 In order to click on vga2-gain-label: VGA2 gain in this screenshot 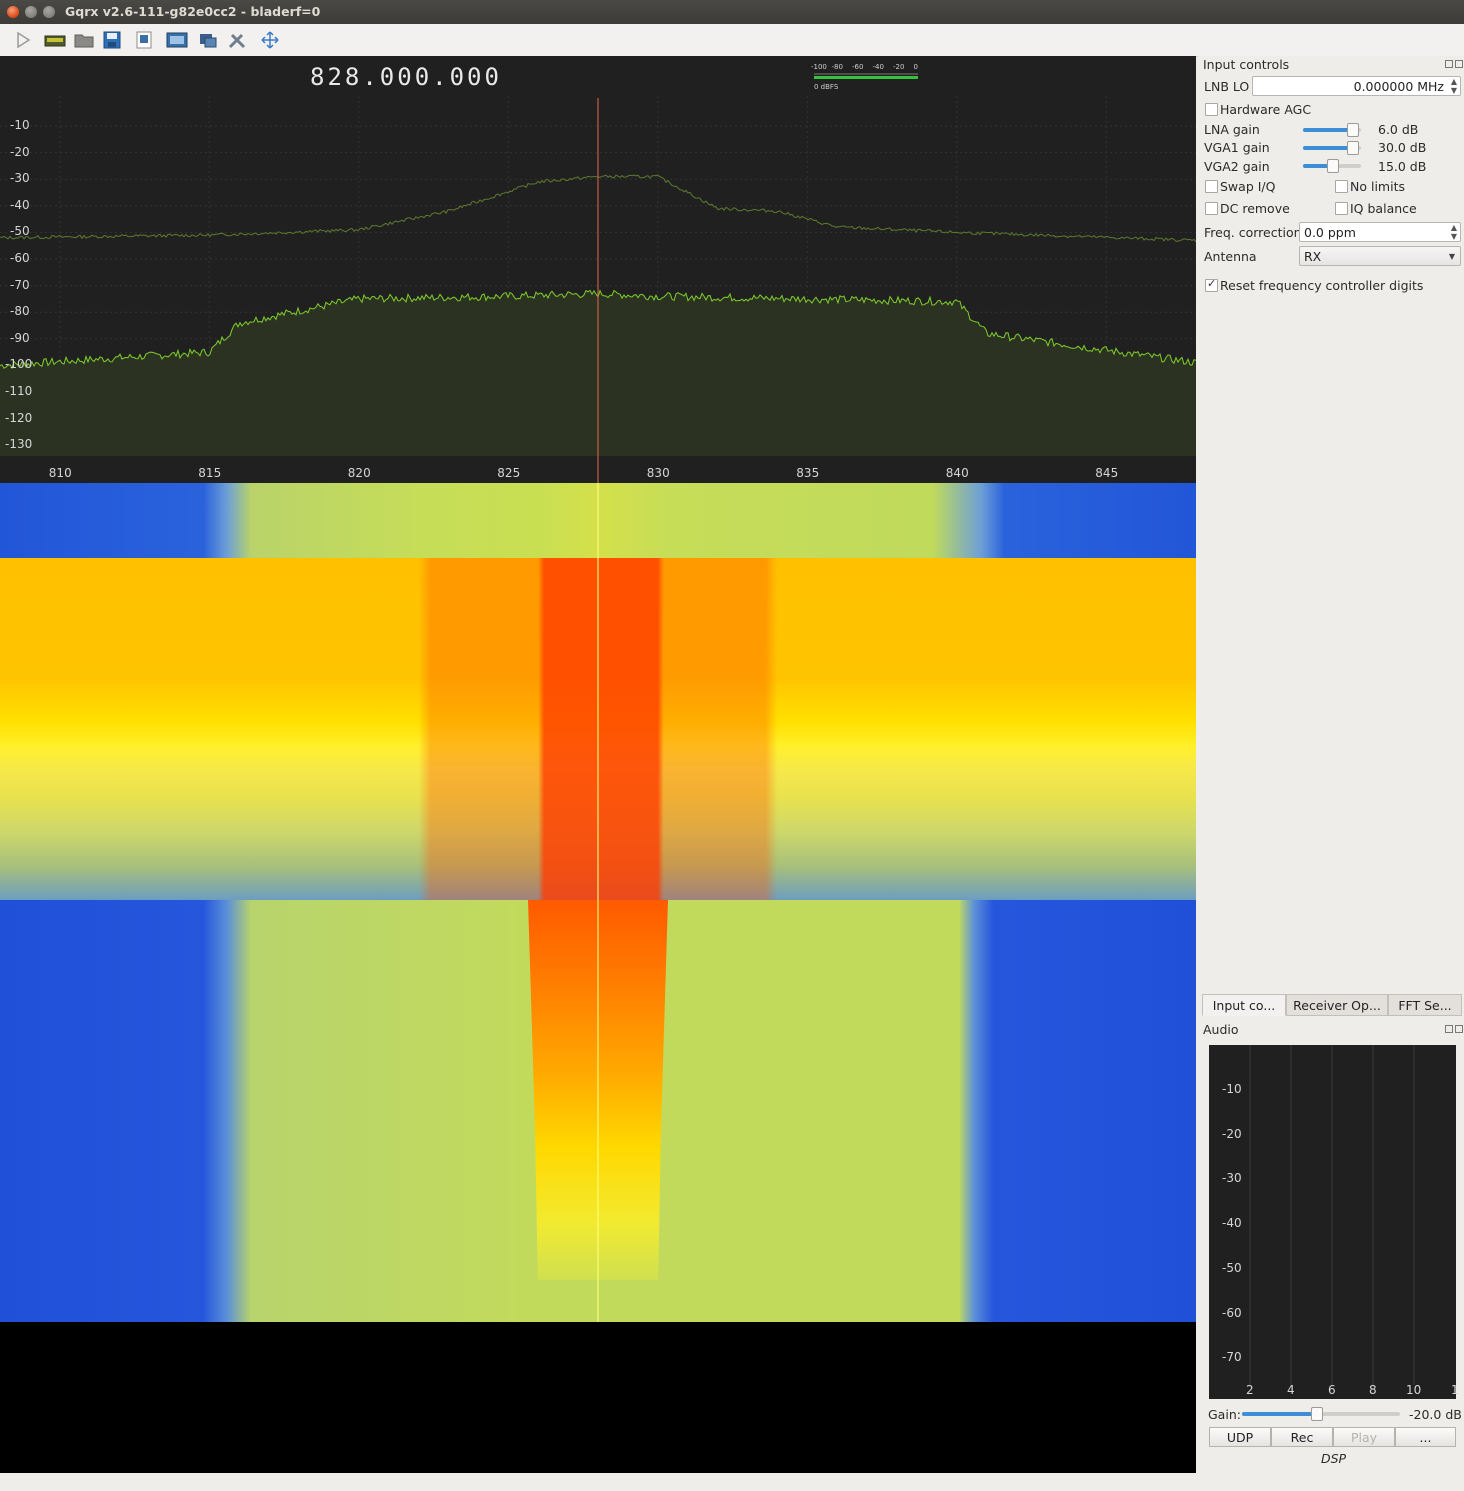, I will do `click(1237, 166)`.